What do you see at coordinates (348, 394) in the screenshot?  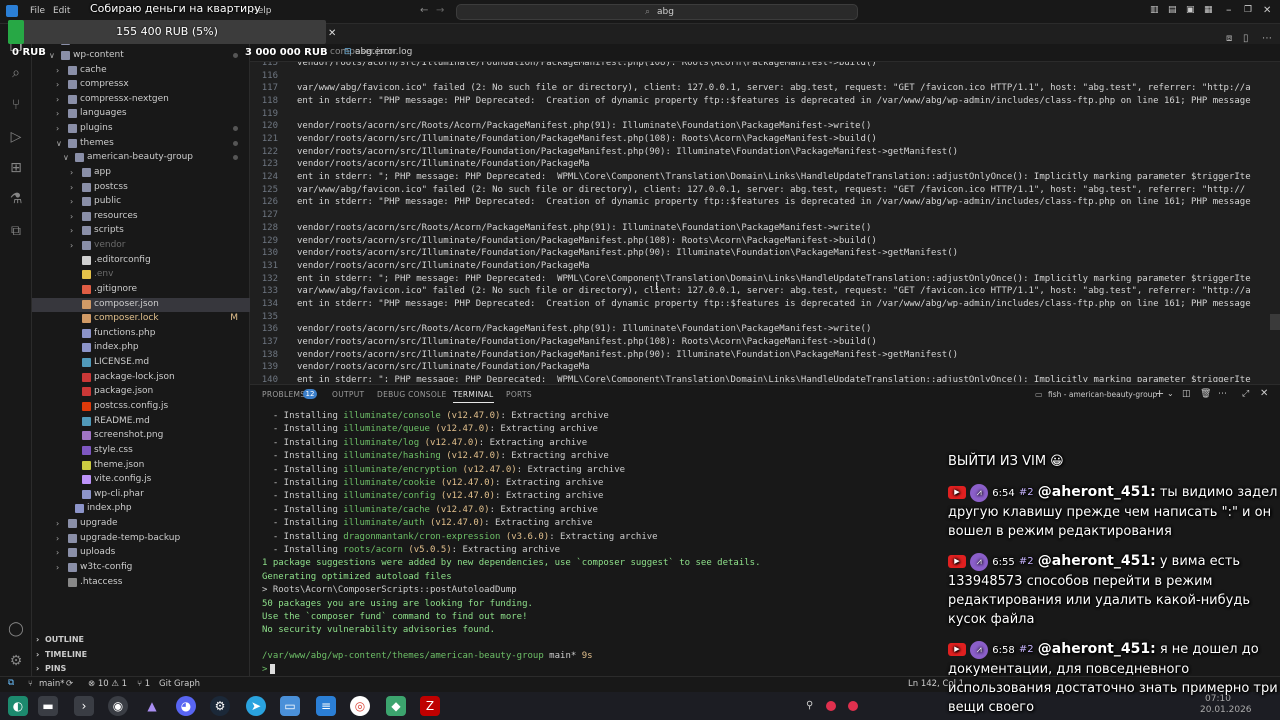 I see `tab-output: OUTPUT` at bounding box center [348, 394].